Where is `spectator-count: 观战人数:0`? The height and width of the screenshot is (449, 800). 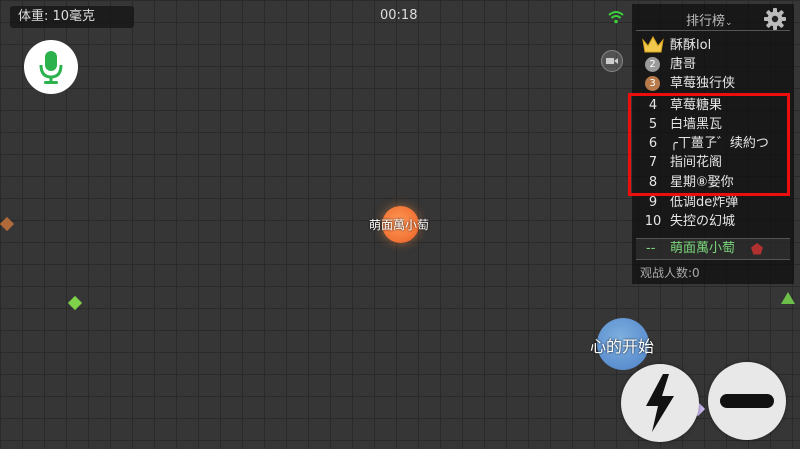 spectator-count: 观战人数:0 is located at coordinates (670, 273).